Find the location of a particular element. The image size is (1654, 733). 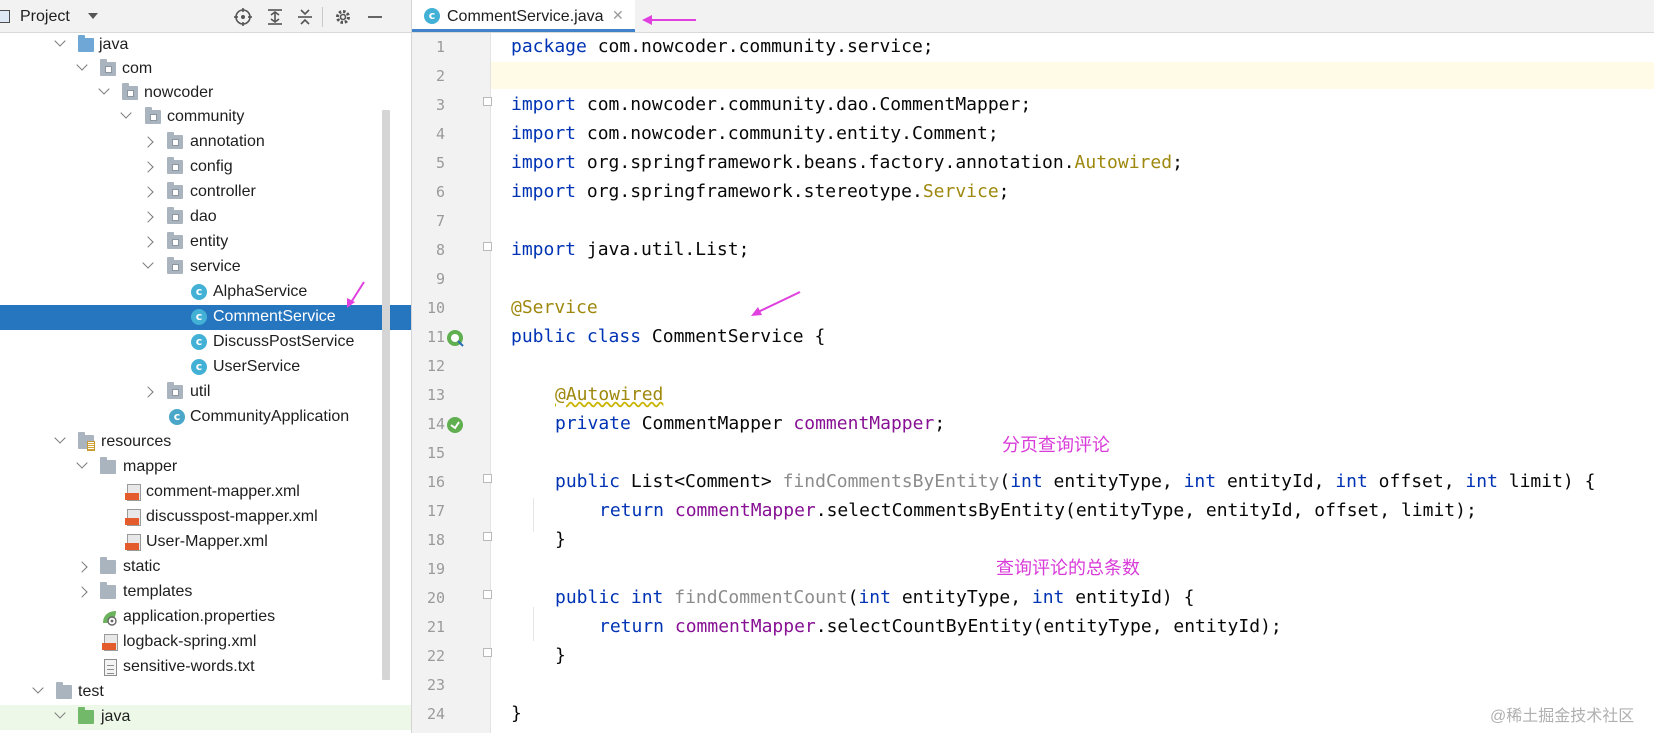

close-icon: ✕ is located at coordinates (618, 15).